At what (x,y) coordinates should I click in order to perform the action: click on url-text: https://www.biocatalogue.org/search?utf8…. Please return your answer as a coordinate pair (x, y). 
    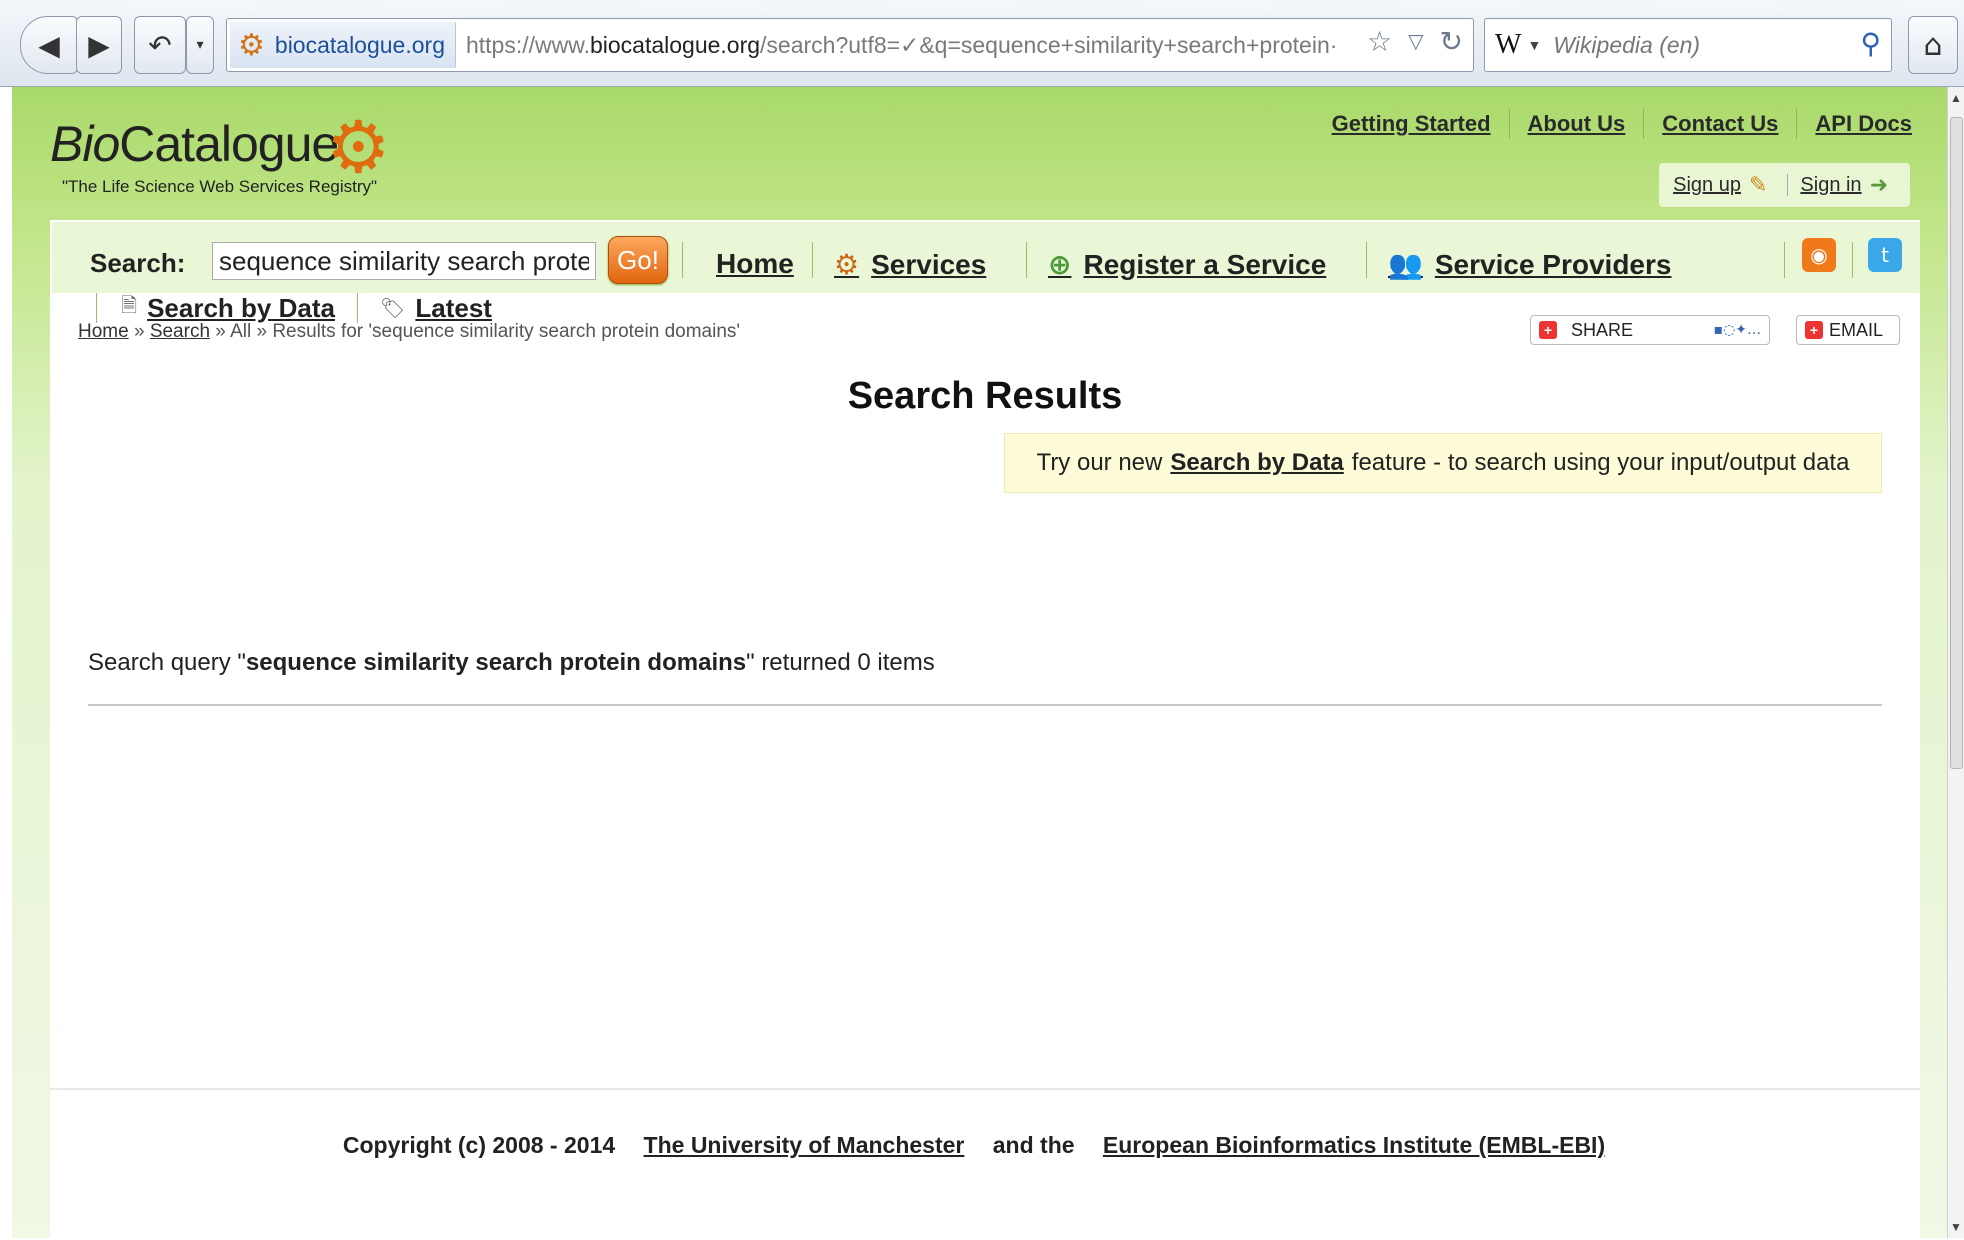
    Looking at the image, I should click on (906, 45).